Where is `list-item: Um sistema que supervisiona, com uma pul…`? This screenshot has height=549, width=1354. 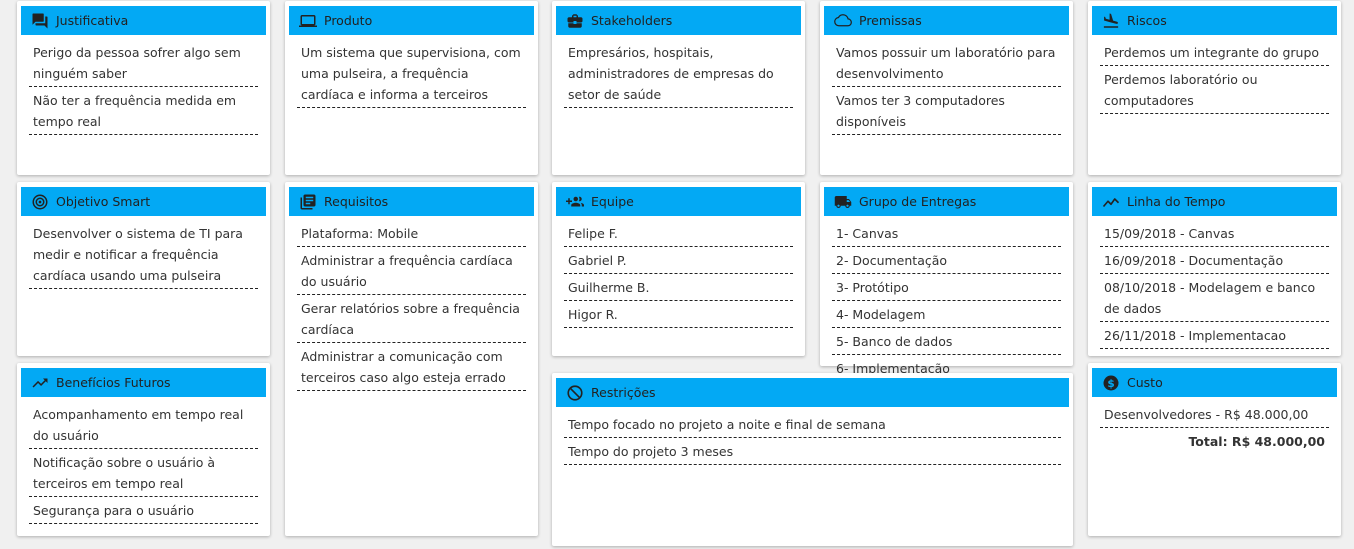 list-item: Um sistema que supervisiona, com uma pul… is located at coordinates (411, 73).